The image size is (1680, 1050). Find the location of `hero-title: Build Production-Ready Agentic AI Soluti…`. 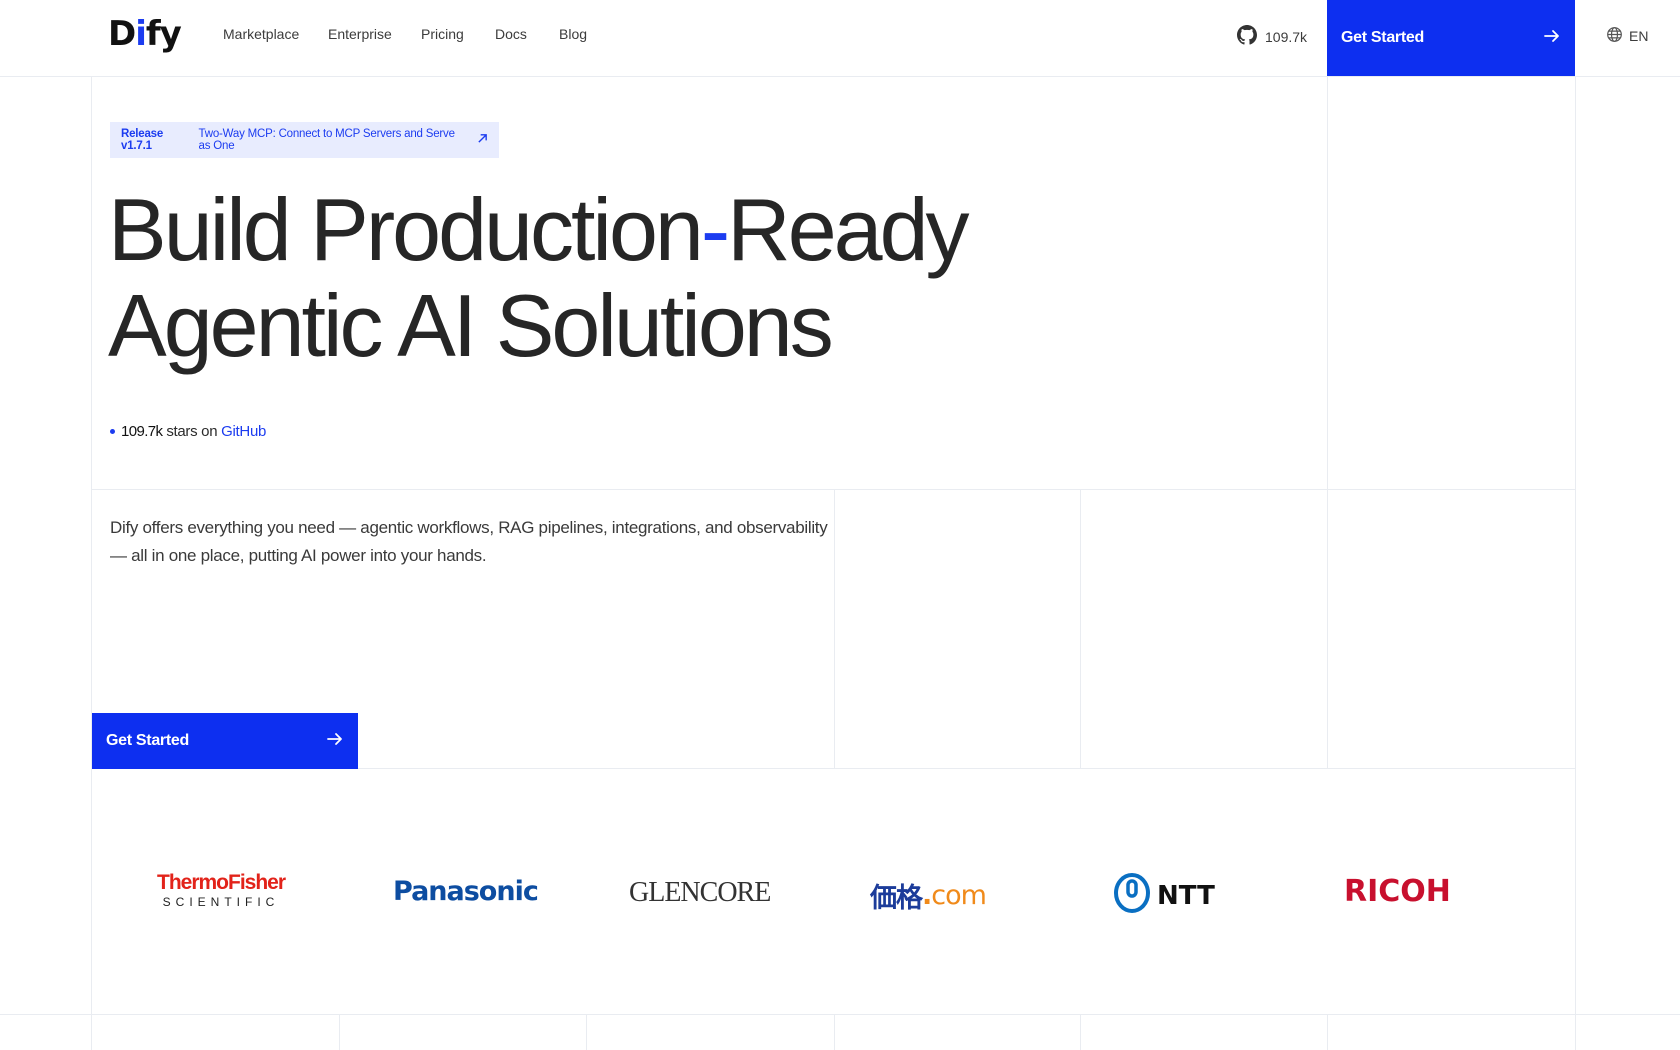

hero-title: Build Production-Ready Agentic AI Soluti… is located at coordinates (539, 277).